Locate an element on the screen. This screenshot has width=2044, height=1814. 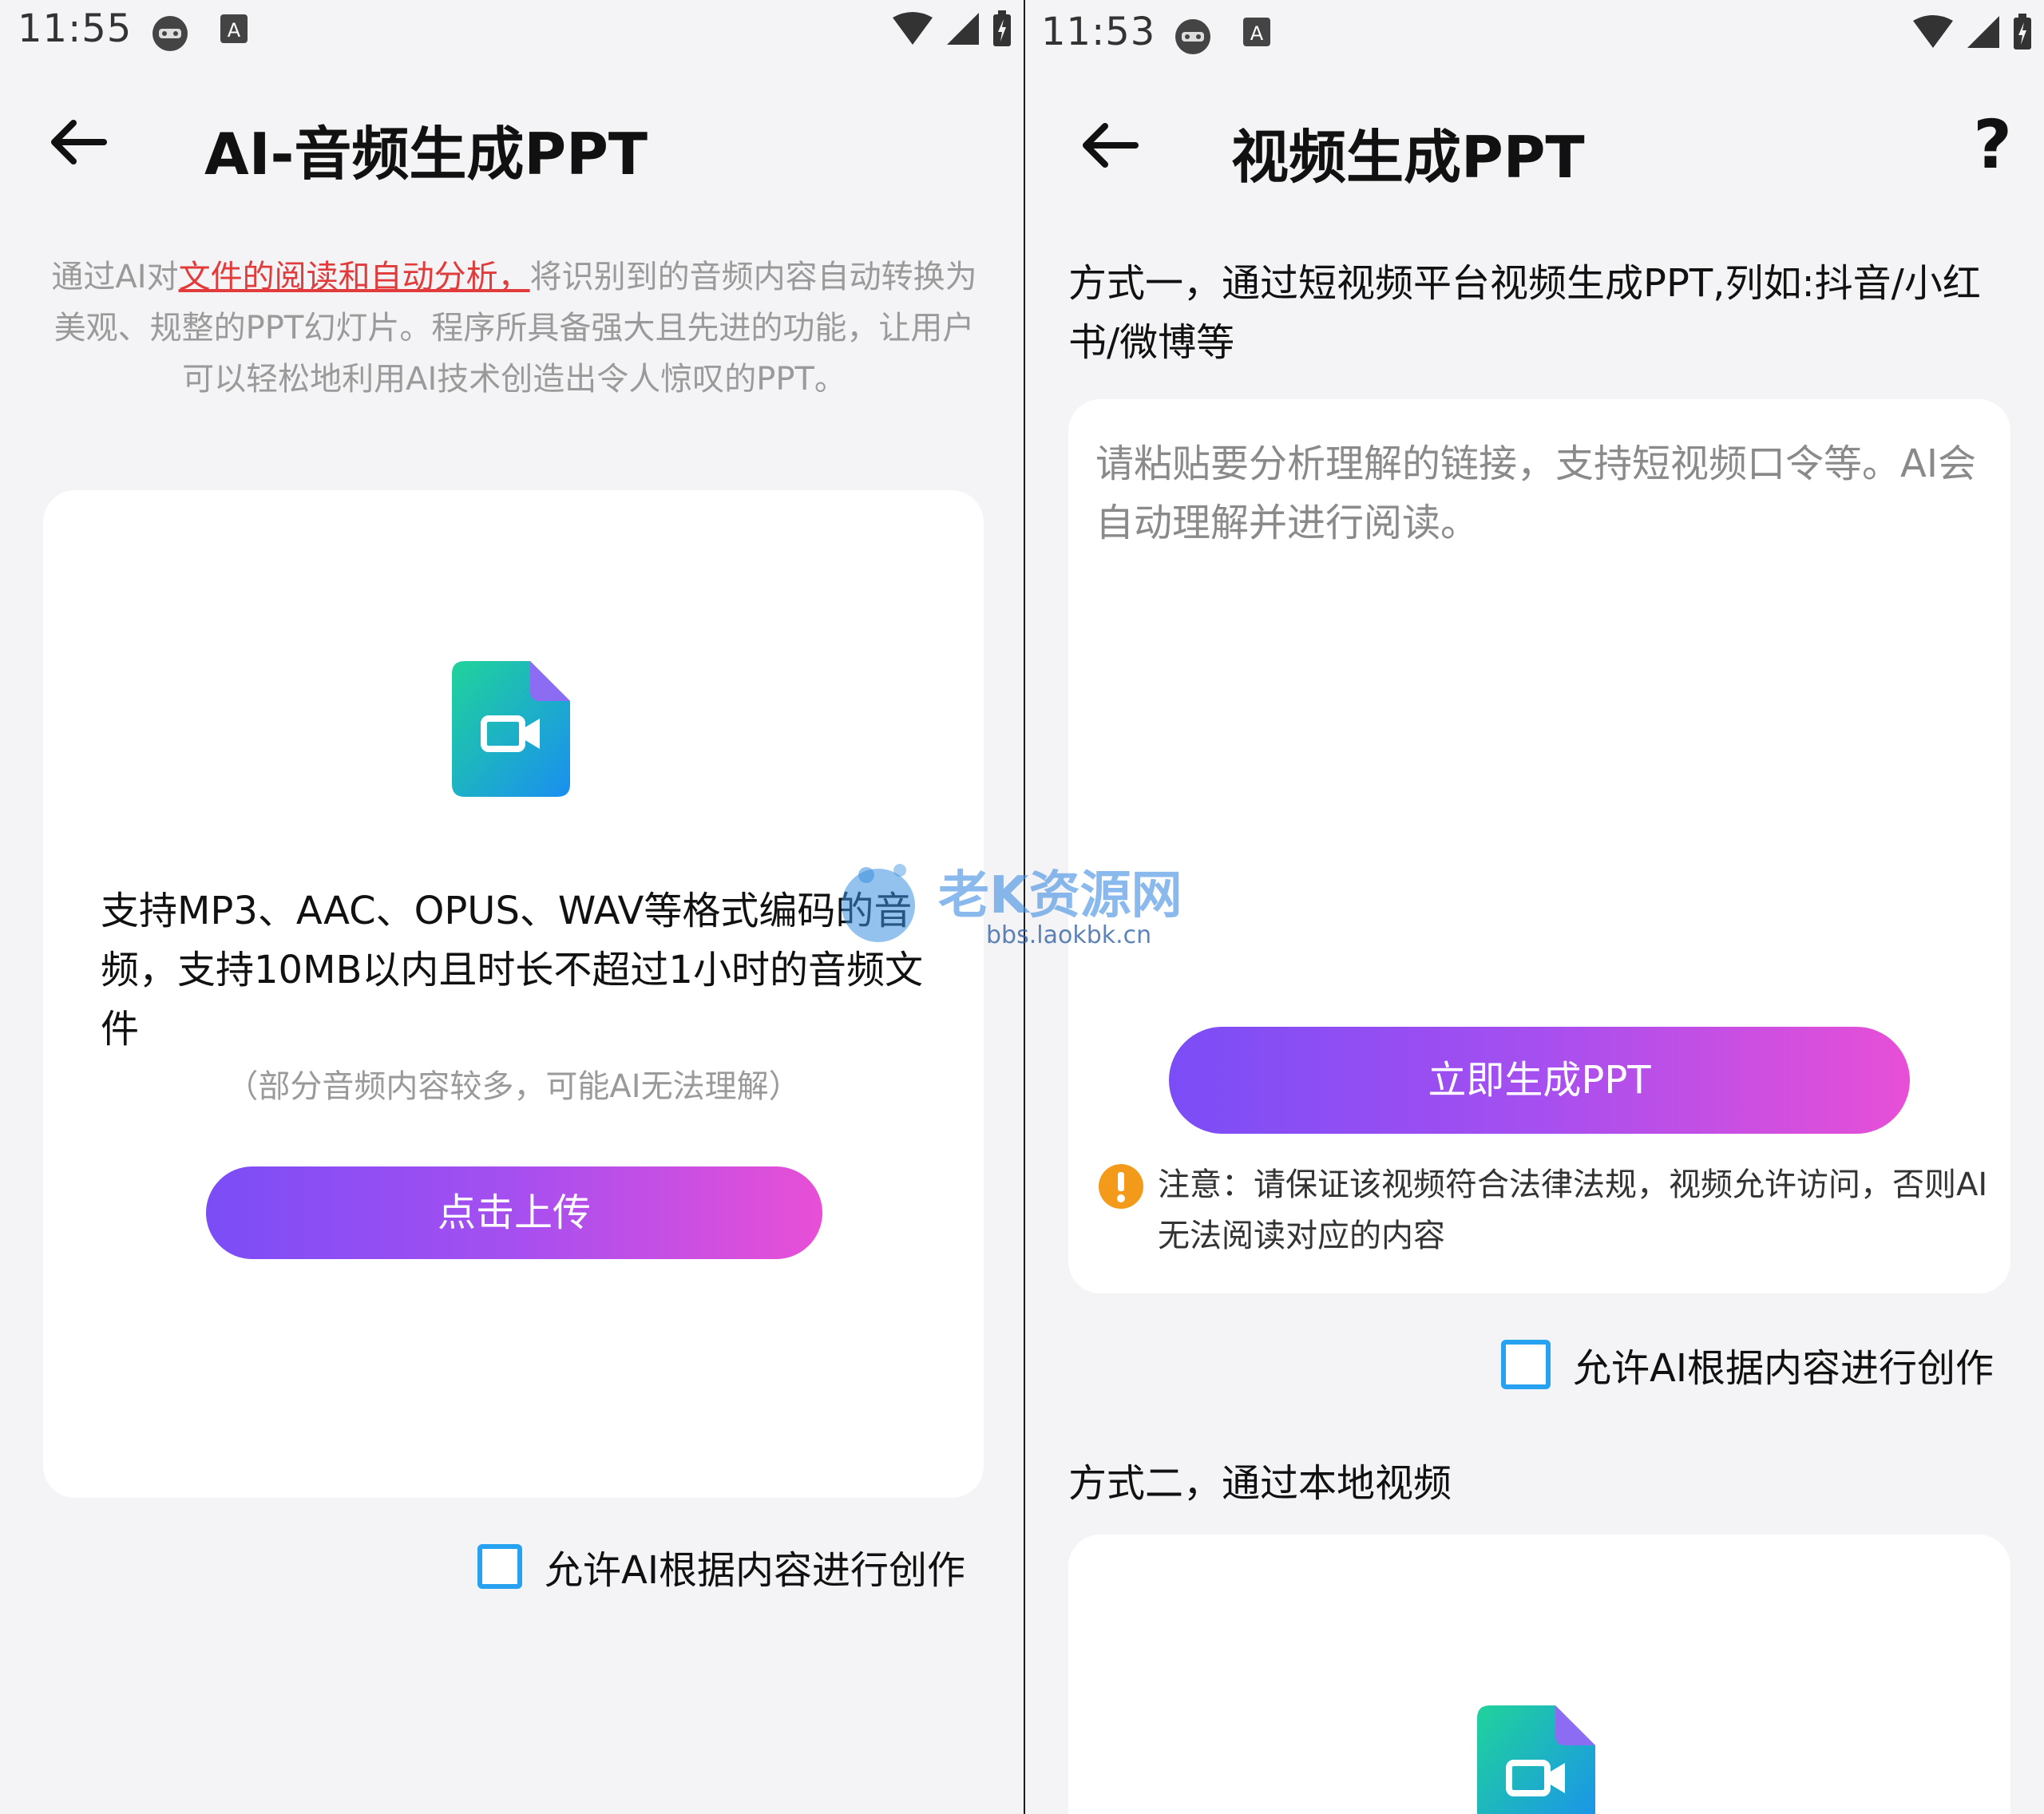
method-one-heading: 方式一，通过短视频平台视频生成PPT,列如:抖音/小红书/微博等 is located at coordinates (1524, 313).